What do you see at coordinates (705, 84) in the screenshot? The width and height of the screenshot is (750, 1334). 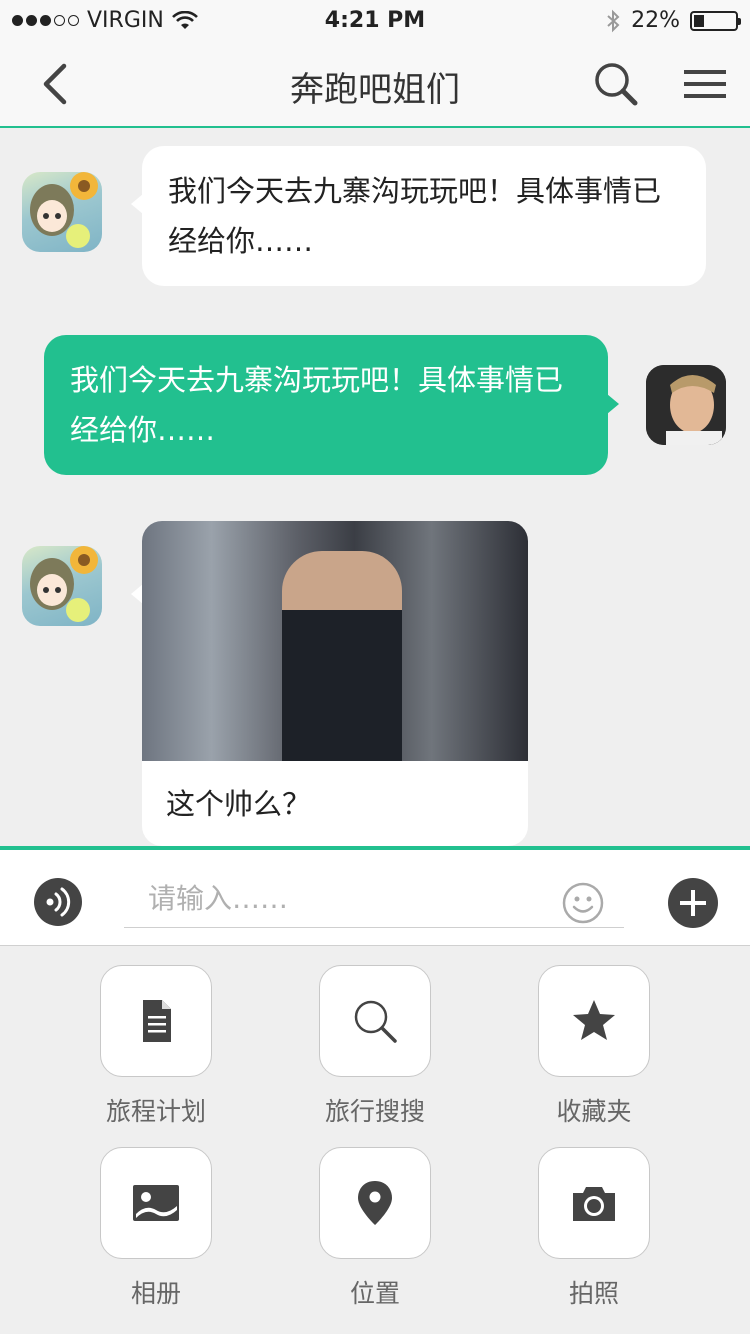 I see `menu-icon` at bounding box center [705, 84].